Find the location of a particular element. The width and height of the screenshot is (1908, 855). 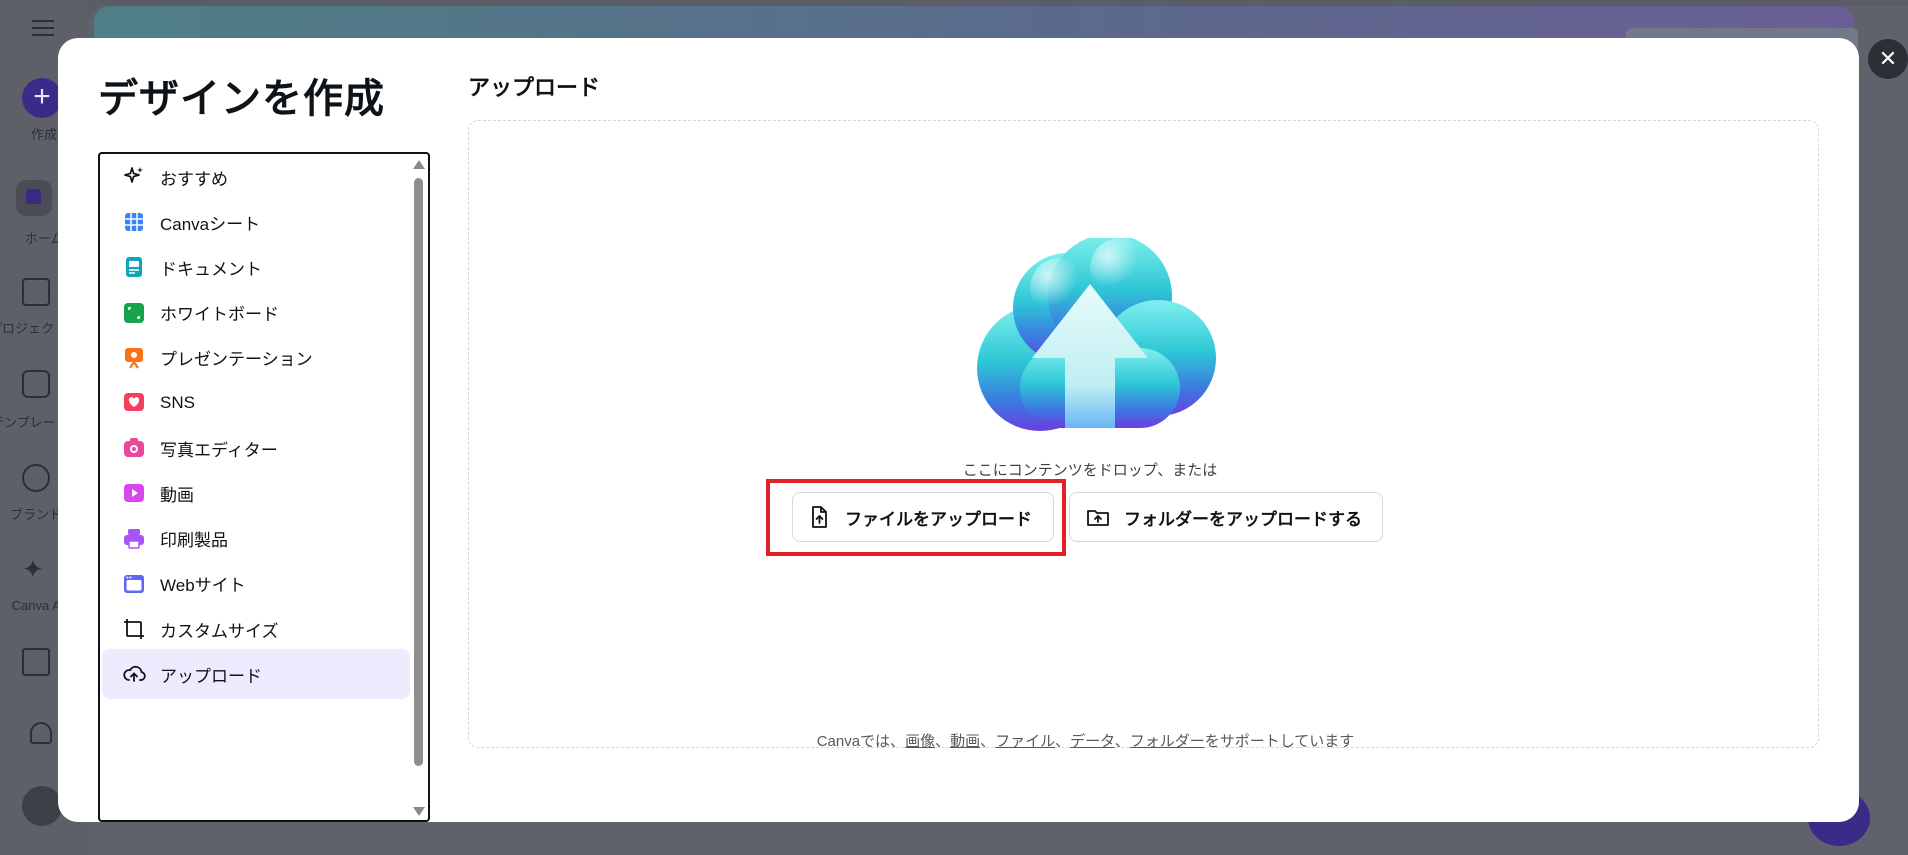

category-label: Canvaシート is located at coordinates (210, 224).